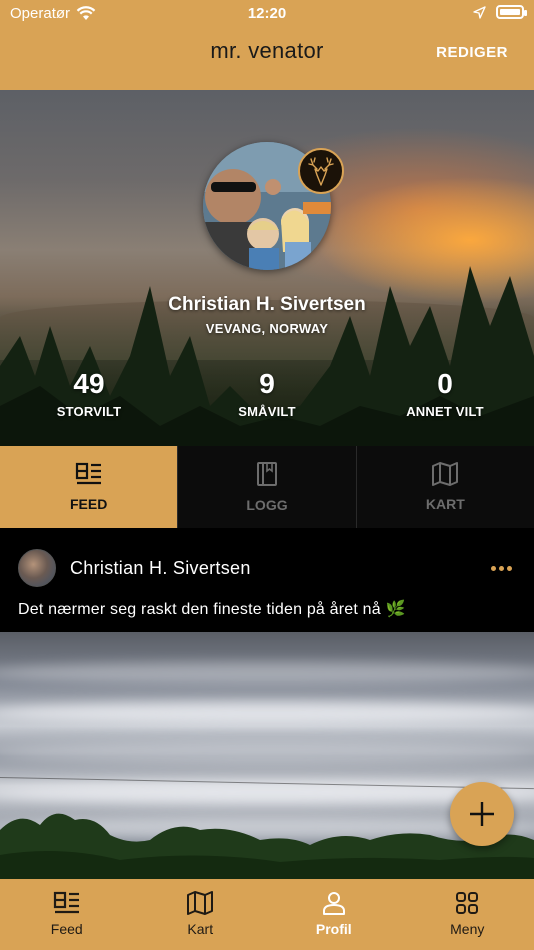 The height and width of the screenshot is (950, 534). I want to click on profile-name: Christian H. Sivertsen, so click(267, 304).